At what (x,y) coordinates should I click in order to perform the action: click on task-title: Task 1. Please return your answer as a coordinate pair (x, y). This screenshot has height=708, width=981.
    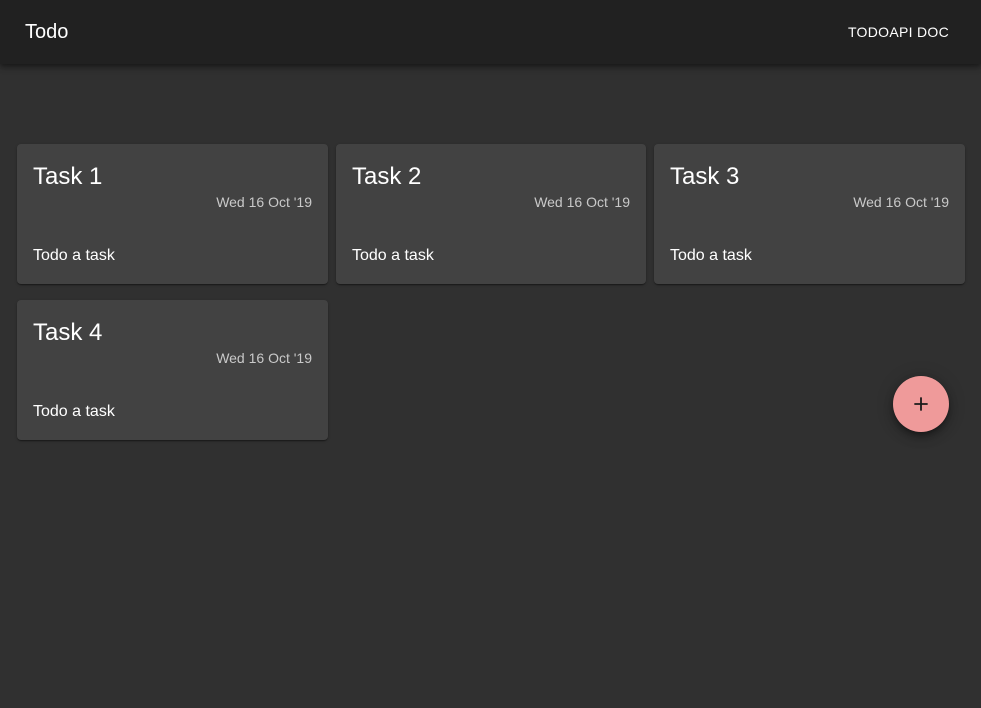
    Looking at the image, I should click on (68, 176).